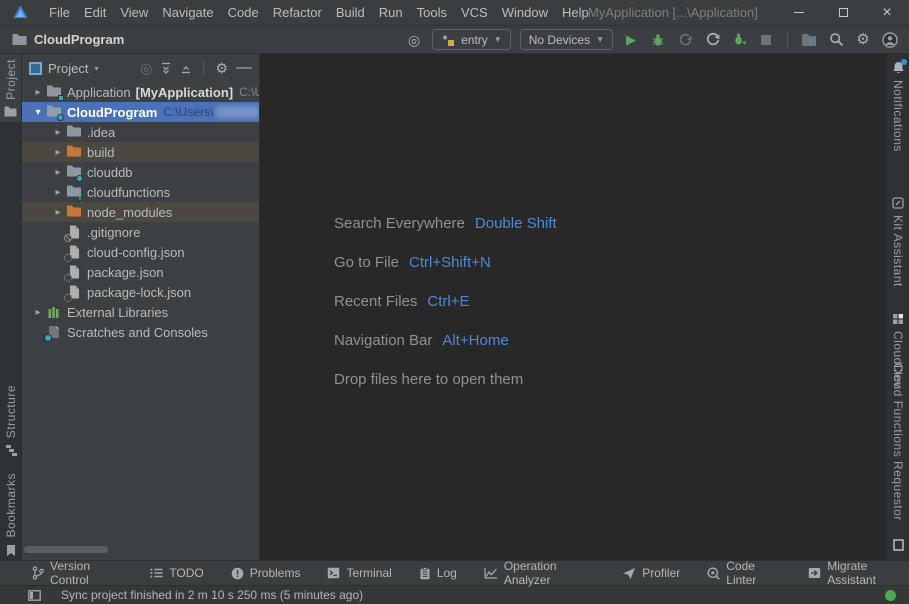 The width and height of the screenshot is (909, 604). I want to click on stripe-tab-project: Project, so click(10, 88).